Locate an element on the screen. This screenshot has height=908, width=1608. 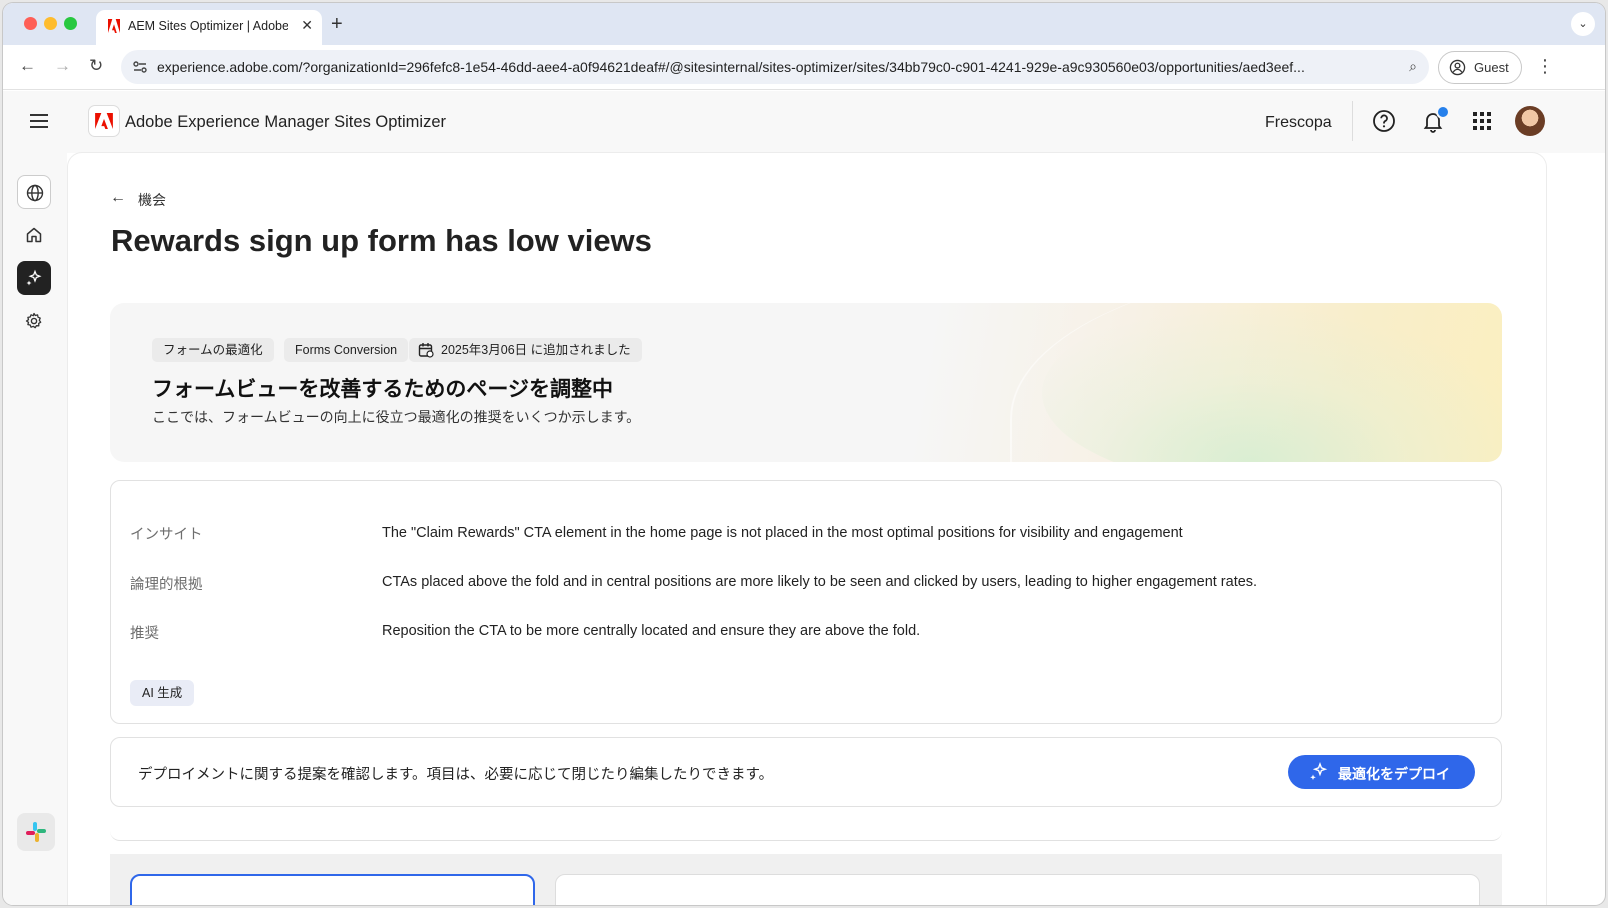
globe-icon is located at coordinates (35, 193).